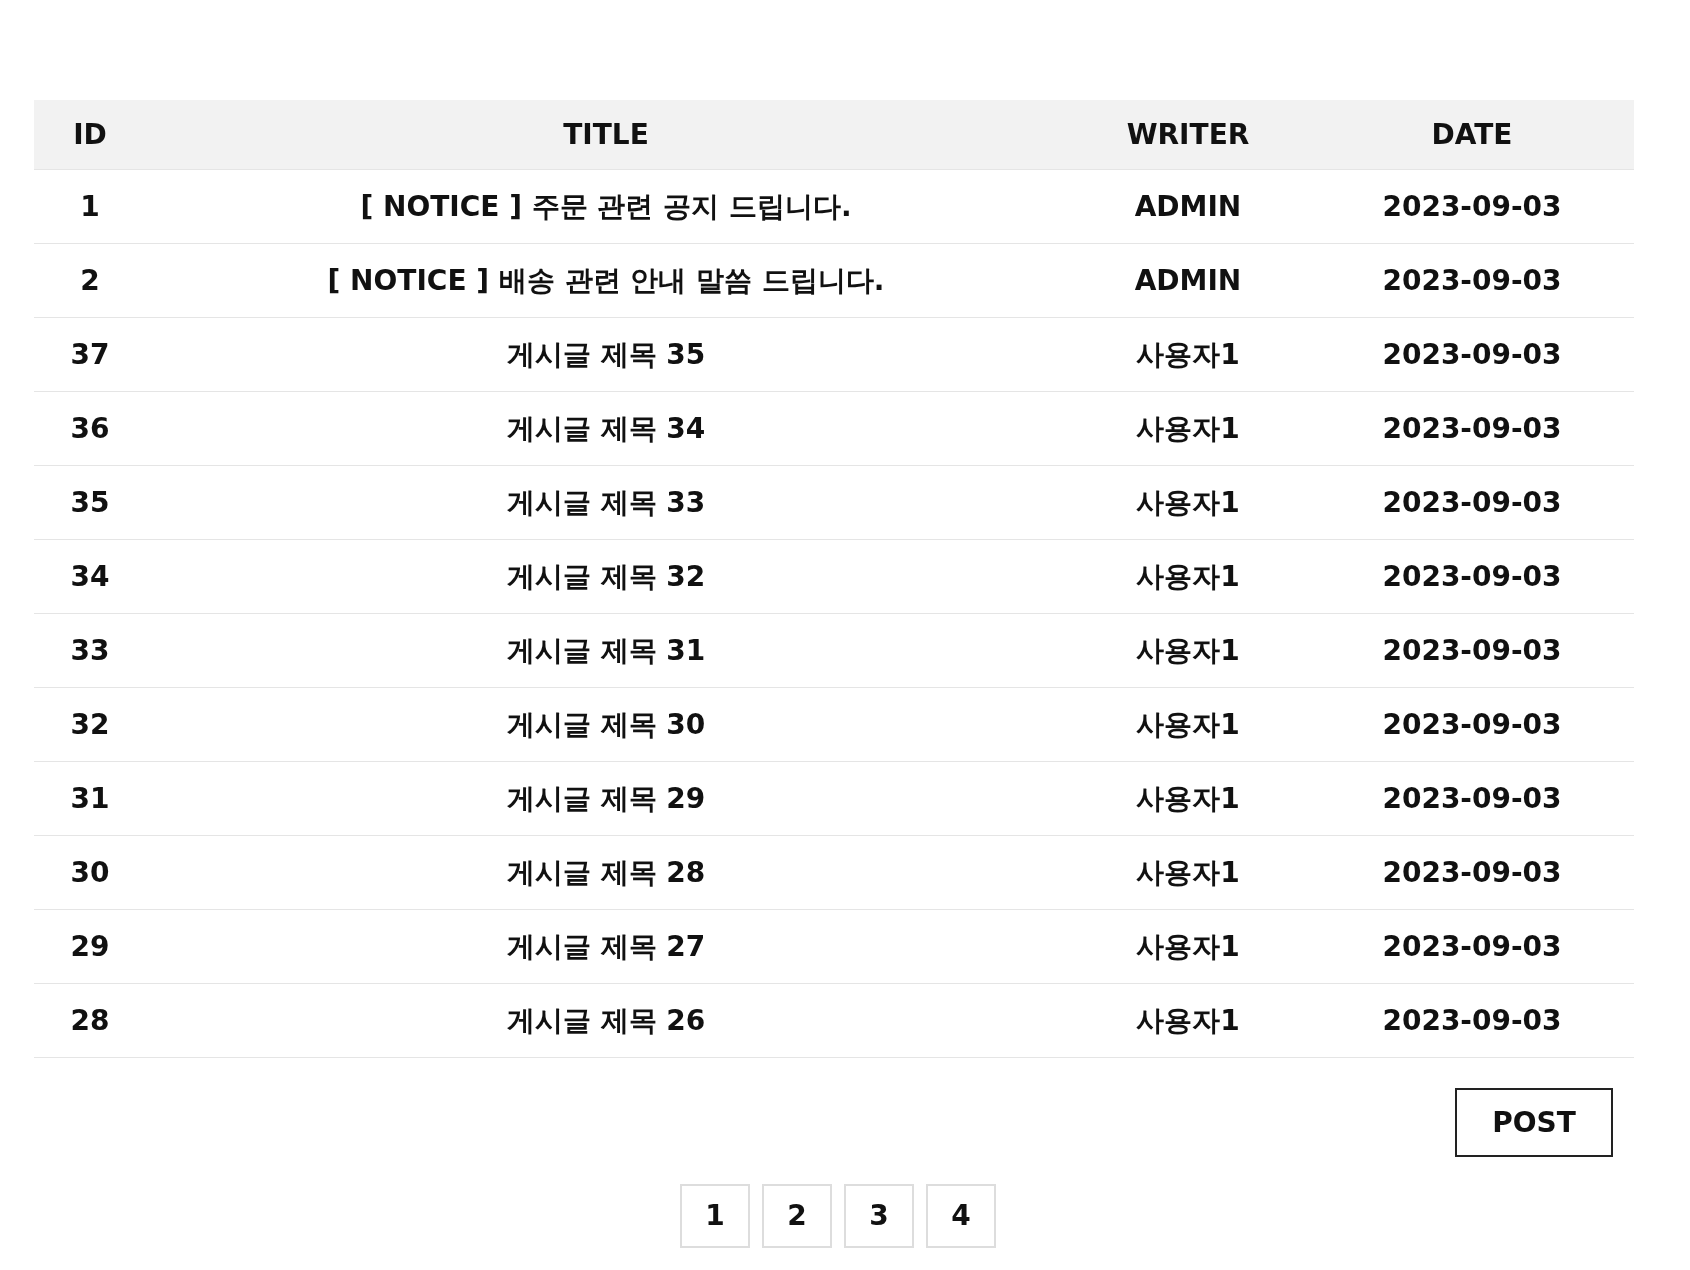 This screenshot has height=1270, width=1690. I want to click on table-cell: 게시글 제목 34, so click(606, 428).